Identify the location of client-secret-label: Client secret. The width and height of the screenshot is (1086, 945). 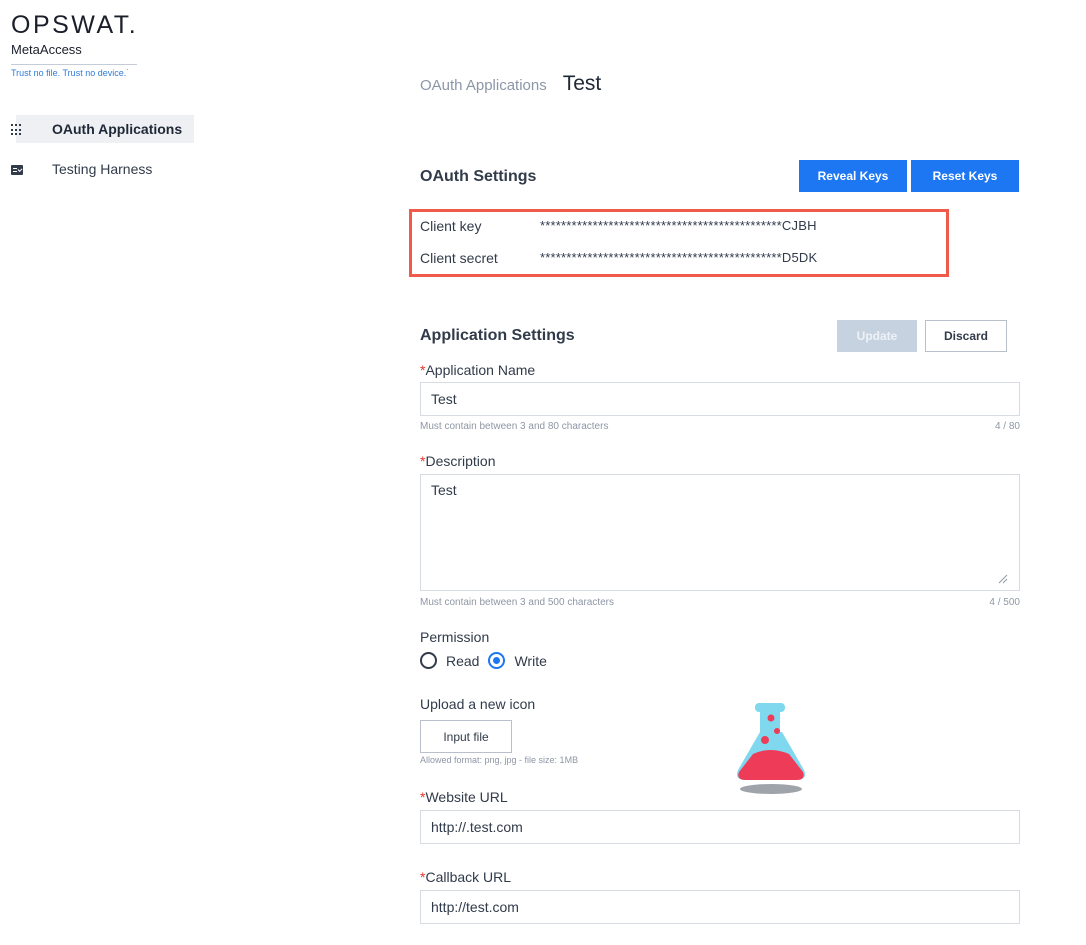
(459, 258).